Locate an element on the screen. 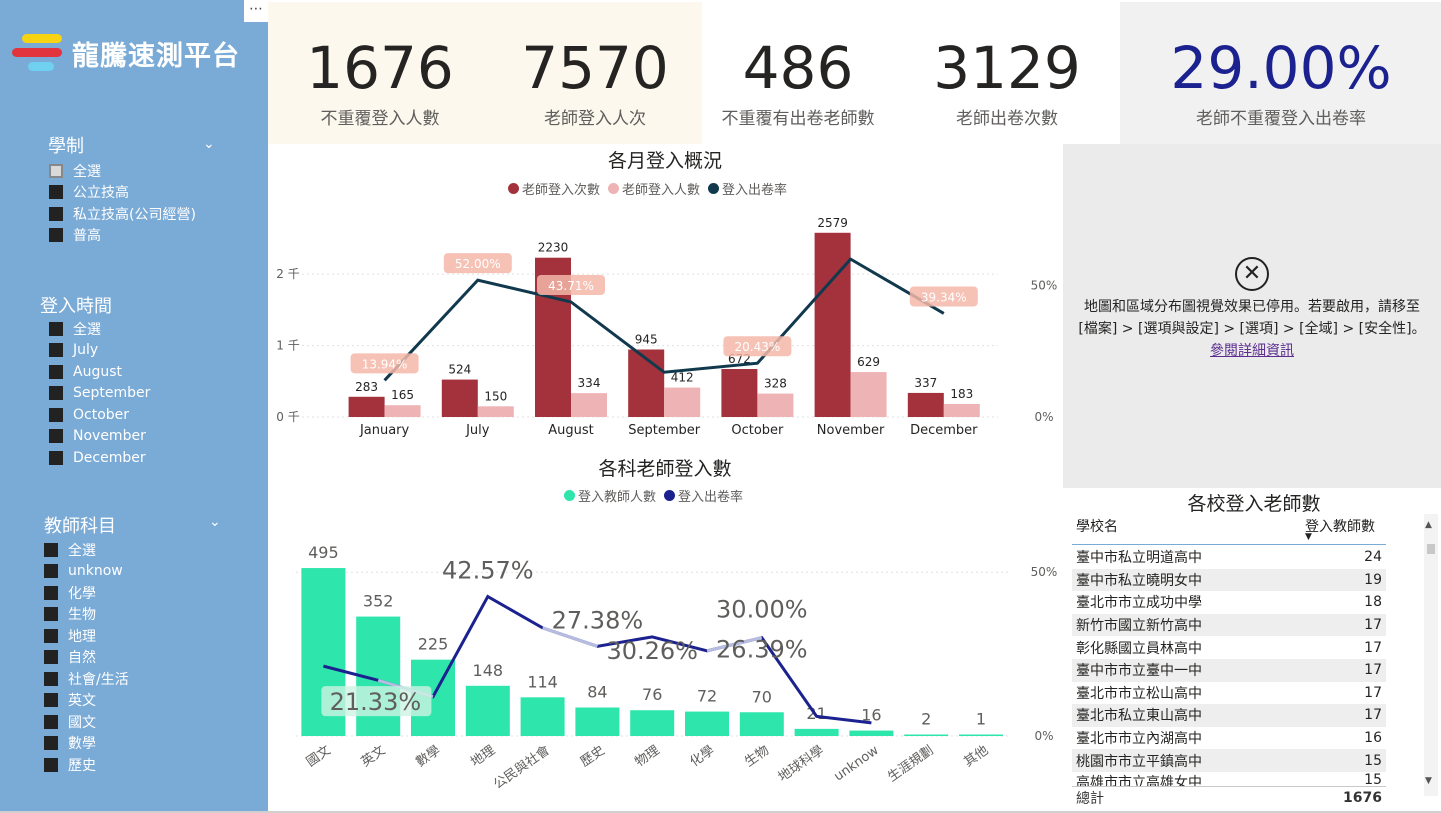 This screenshot has height=813, width=1441. slicer-option: 社會/生活 is located at coordinates (86, 678).